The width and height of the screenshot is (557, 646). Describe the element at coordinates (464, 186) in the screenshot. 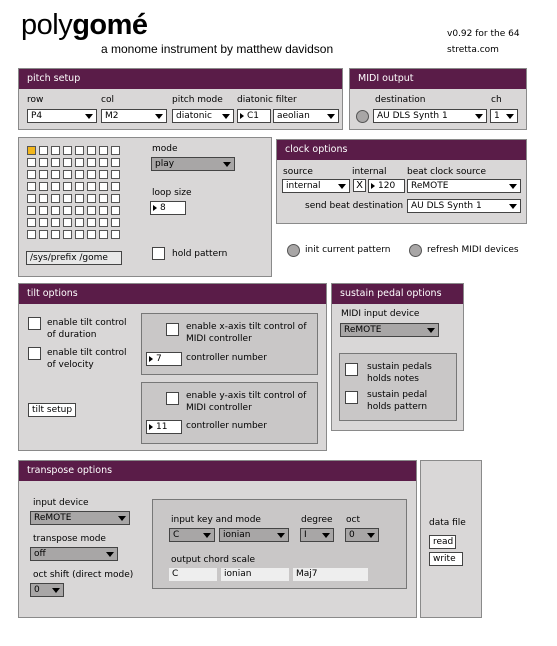

I see `beat-clock-source-select: ReMOTE` at that location.